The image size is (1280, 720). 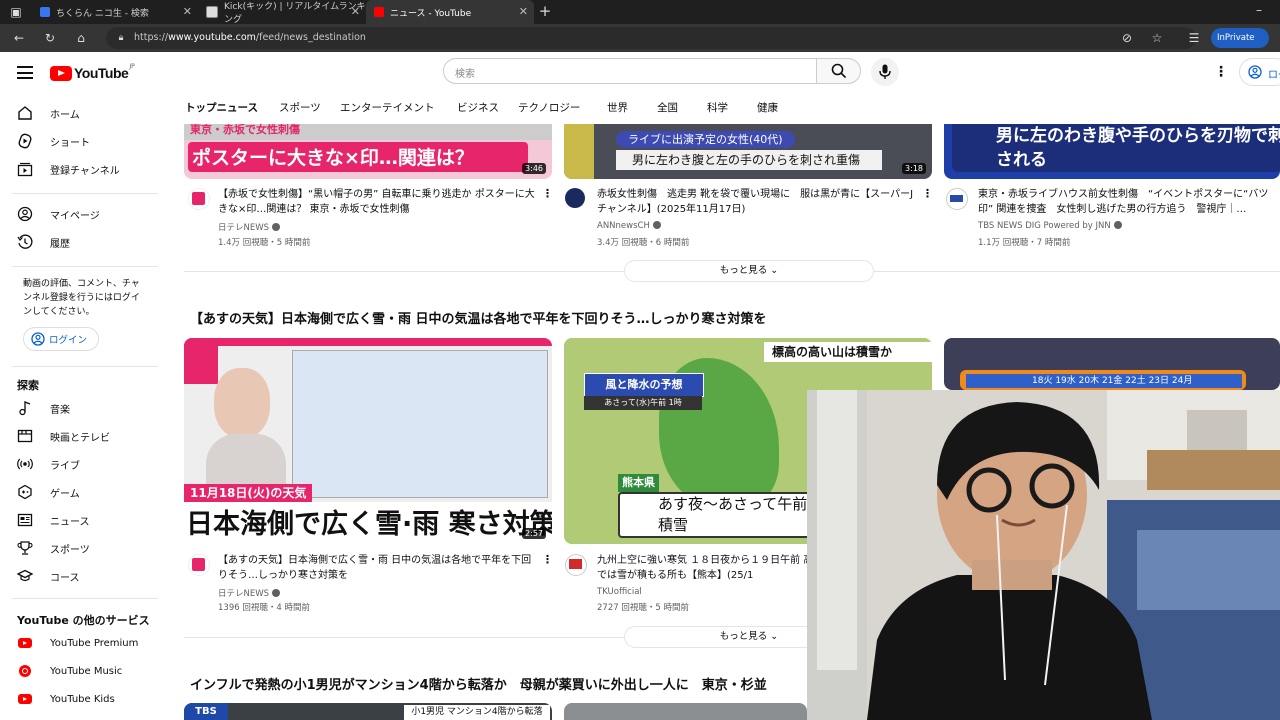 What do you see at coordinates (300, 107) in the screenshot?
I see `chip-sports: スポーツ` at bounding box center [300, 107].